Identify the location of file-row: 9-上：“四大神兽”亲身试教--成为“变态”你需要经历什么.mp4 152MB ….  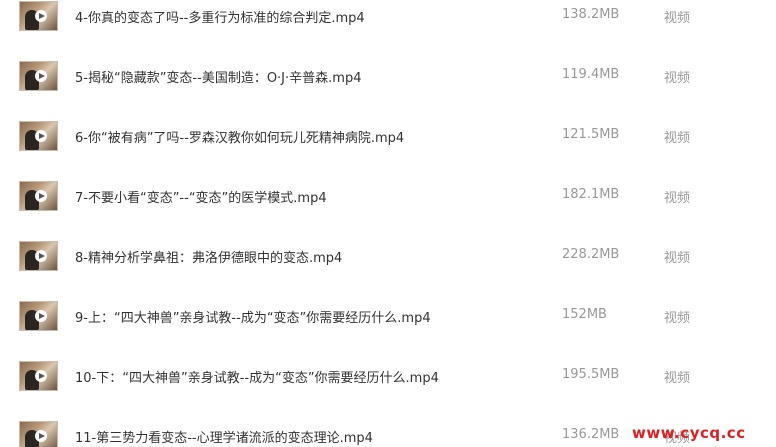
(388, 330).